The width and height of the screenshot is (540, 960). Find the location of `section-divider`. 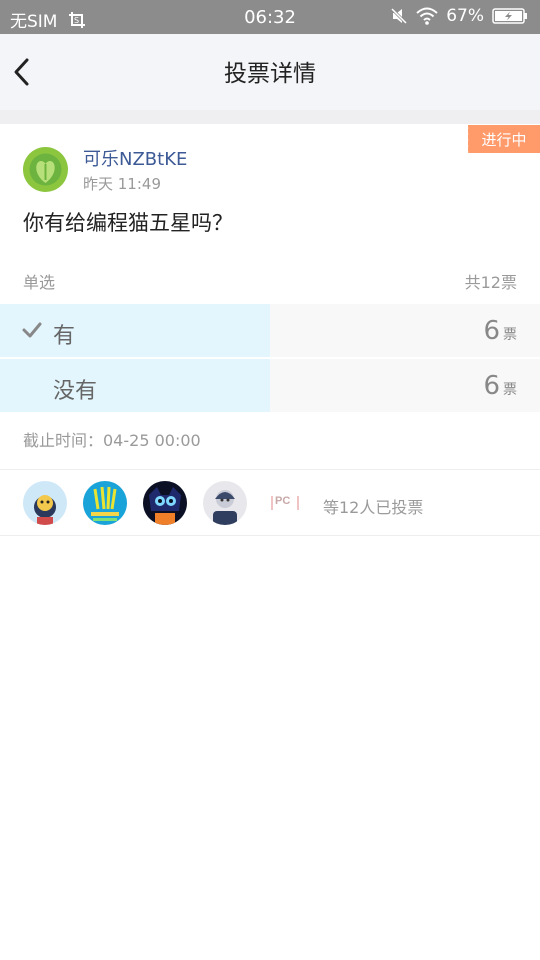

section-divider is located at coordinates (270, 117).